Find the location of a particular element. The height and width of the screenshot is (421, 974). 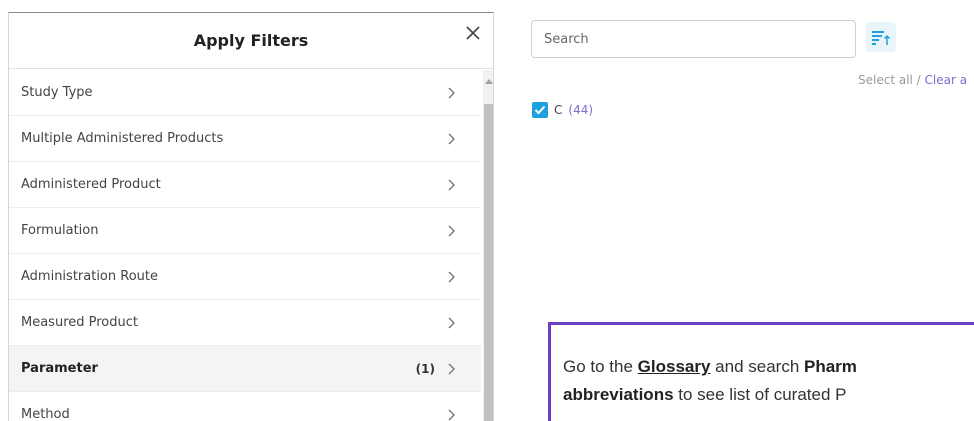

select-clear-links: Select all / Clear a is located at coordinates (912, 80).